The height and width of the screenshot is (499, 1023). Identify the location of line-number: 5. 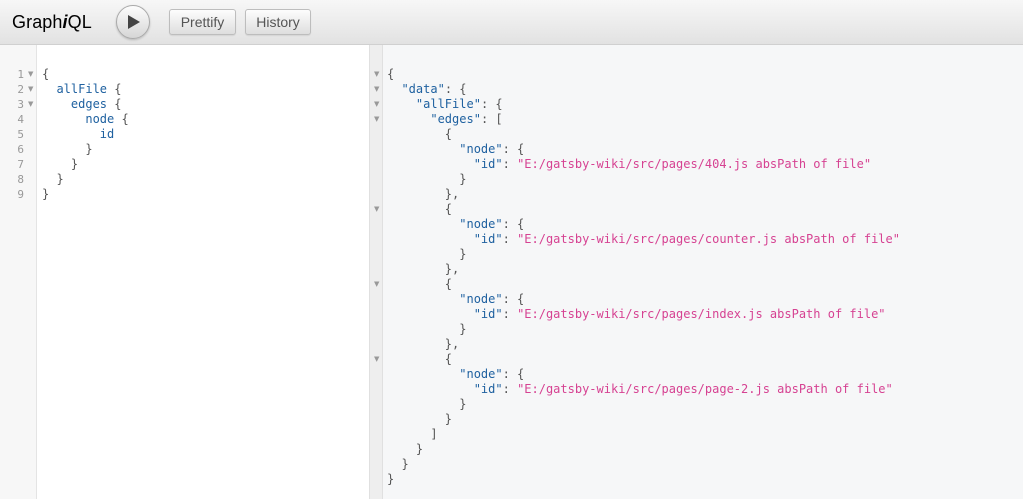
(20, 134).